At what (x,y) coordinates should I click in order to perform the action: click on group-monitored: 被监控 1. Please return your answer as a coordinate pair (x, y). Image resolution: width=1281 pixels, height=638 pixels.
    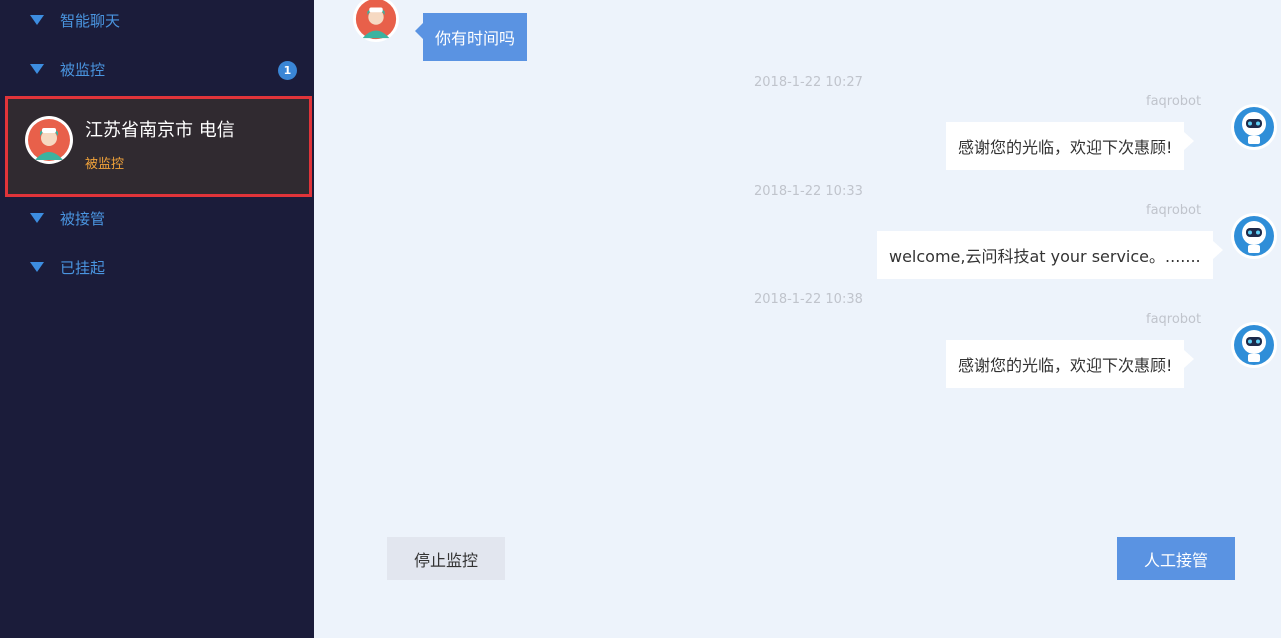
    Looking at the image, I should click on (157, 69).